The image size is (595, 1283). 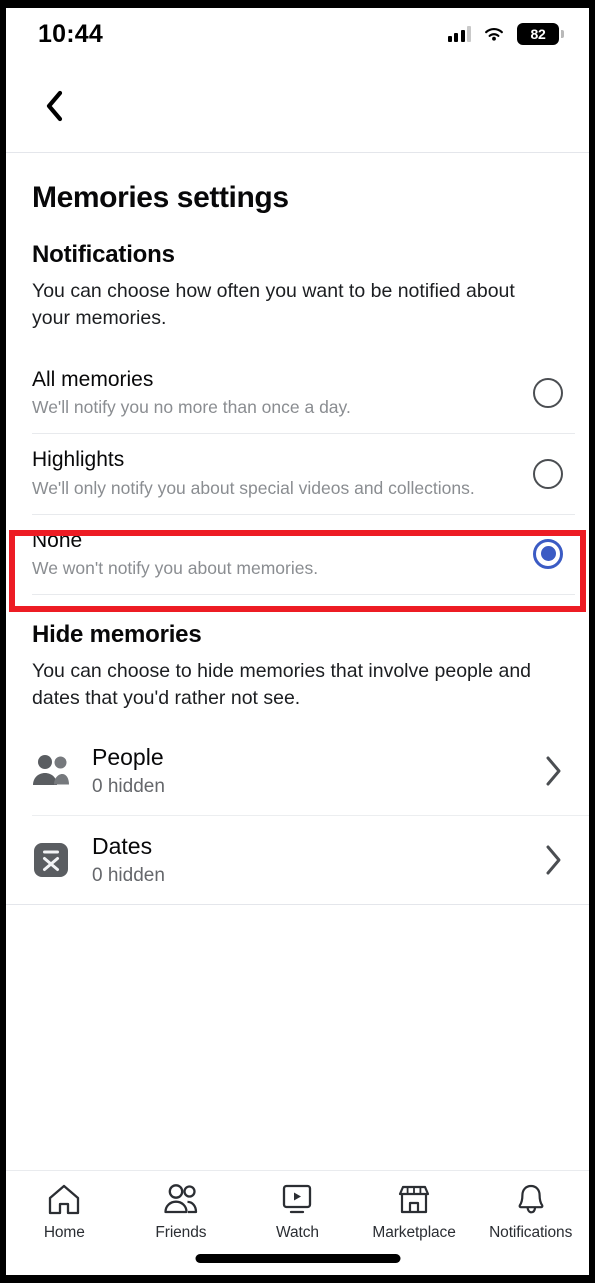 I want to click on cellular-signal-icon, so click(x=459, y=34).